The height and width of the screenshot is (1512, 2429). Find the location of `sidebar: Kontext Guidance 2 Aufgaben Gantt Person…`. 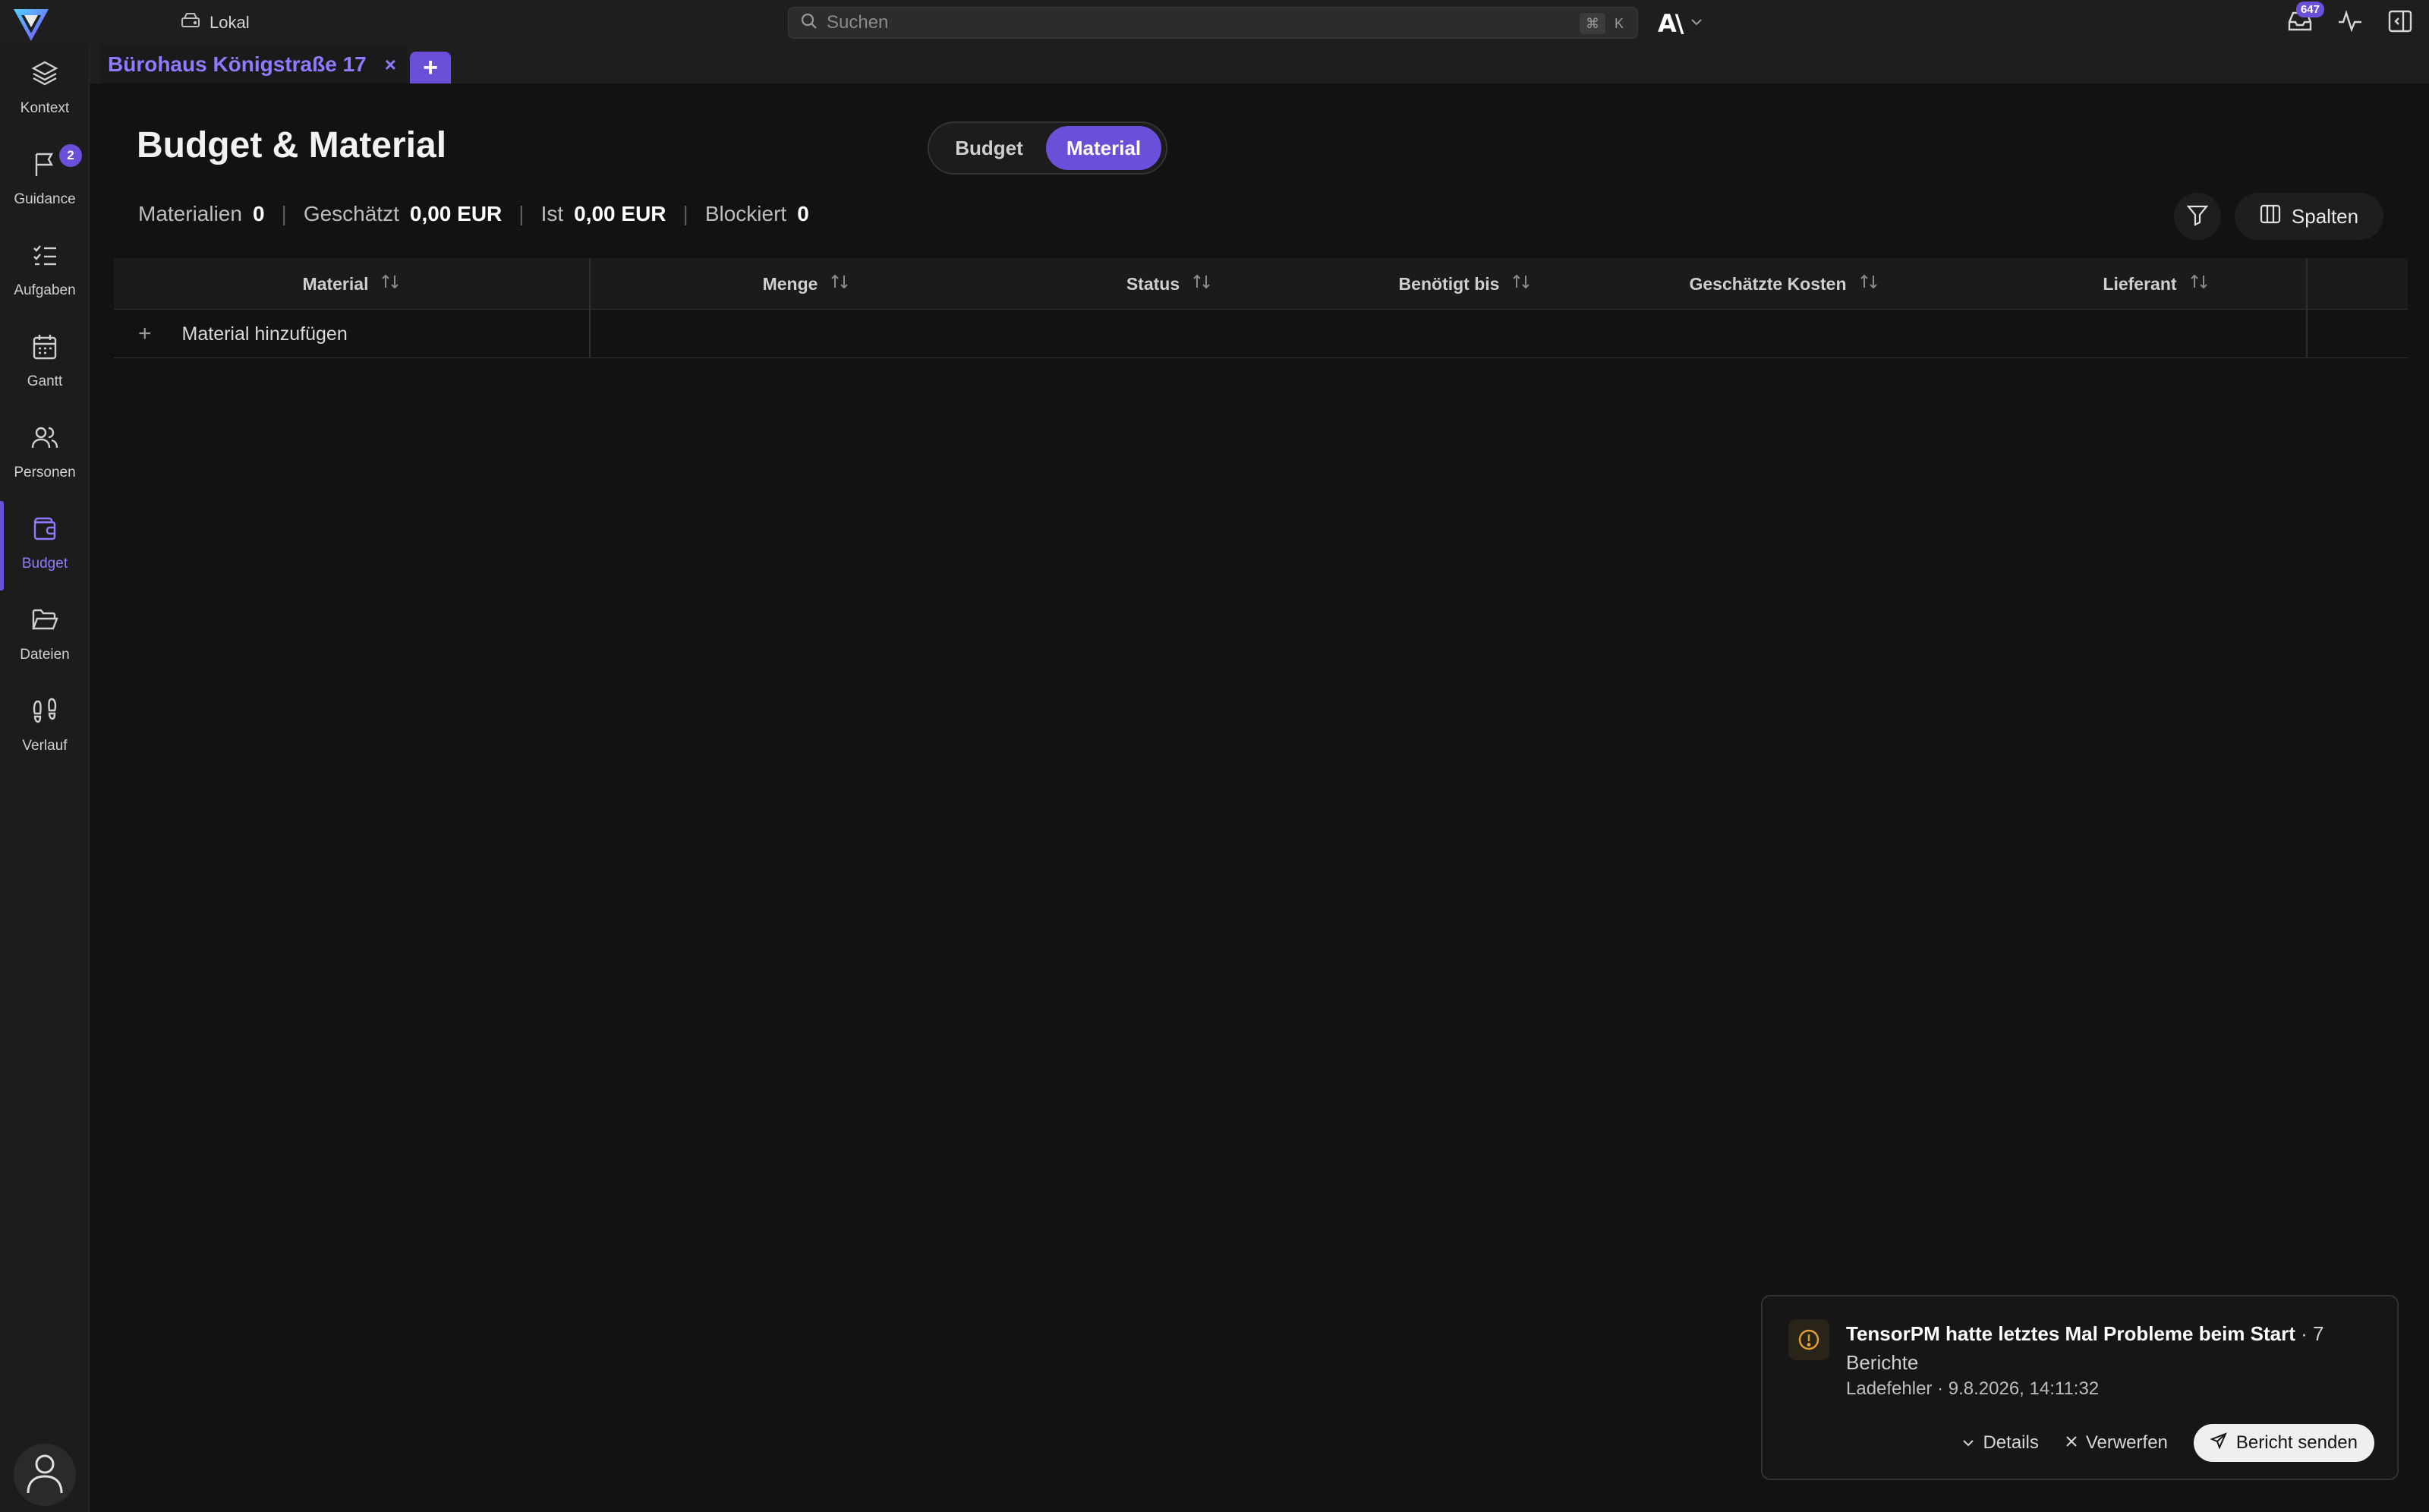

sidebar: Kontext Guidance 2 Aufgaben Gantt Person… is located at coordinates (45, 779).